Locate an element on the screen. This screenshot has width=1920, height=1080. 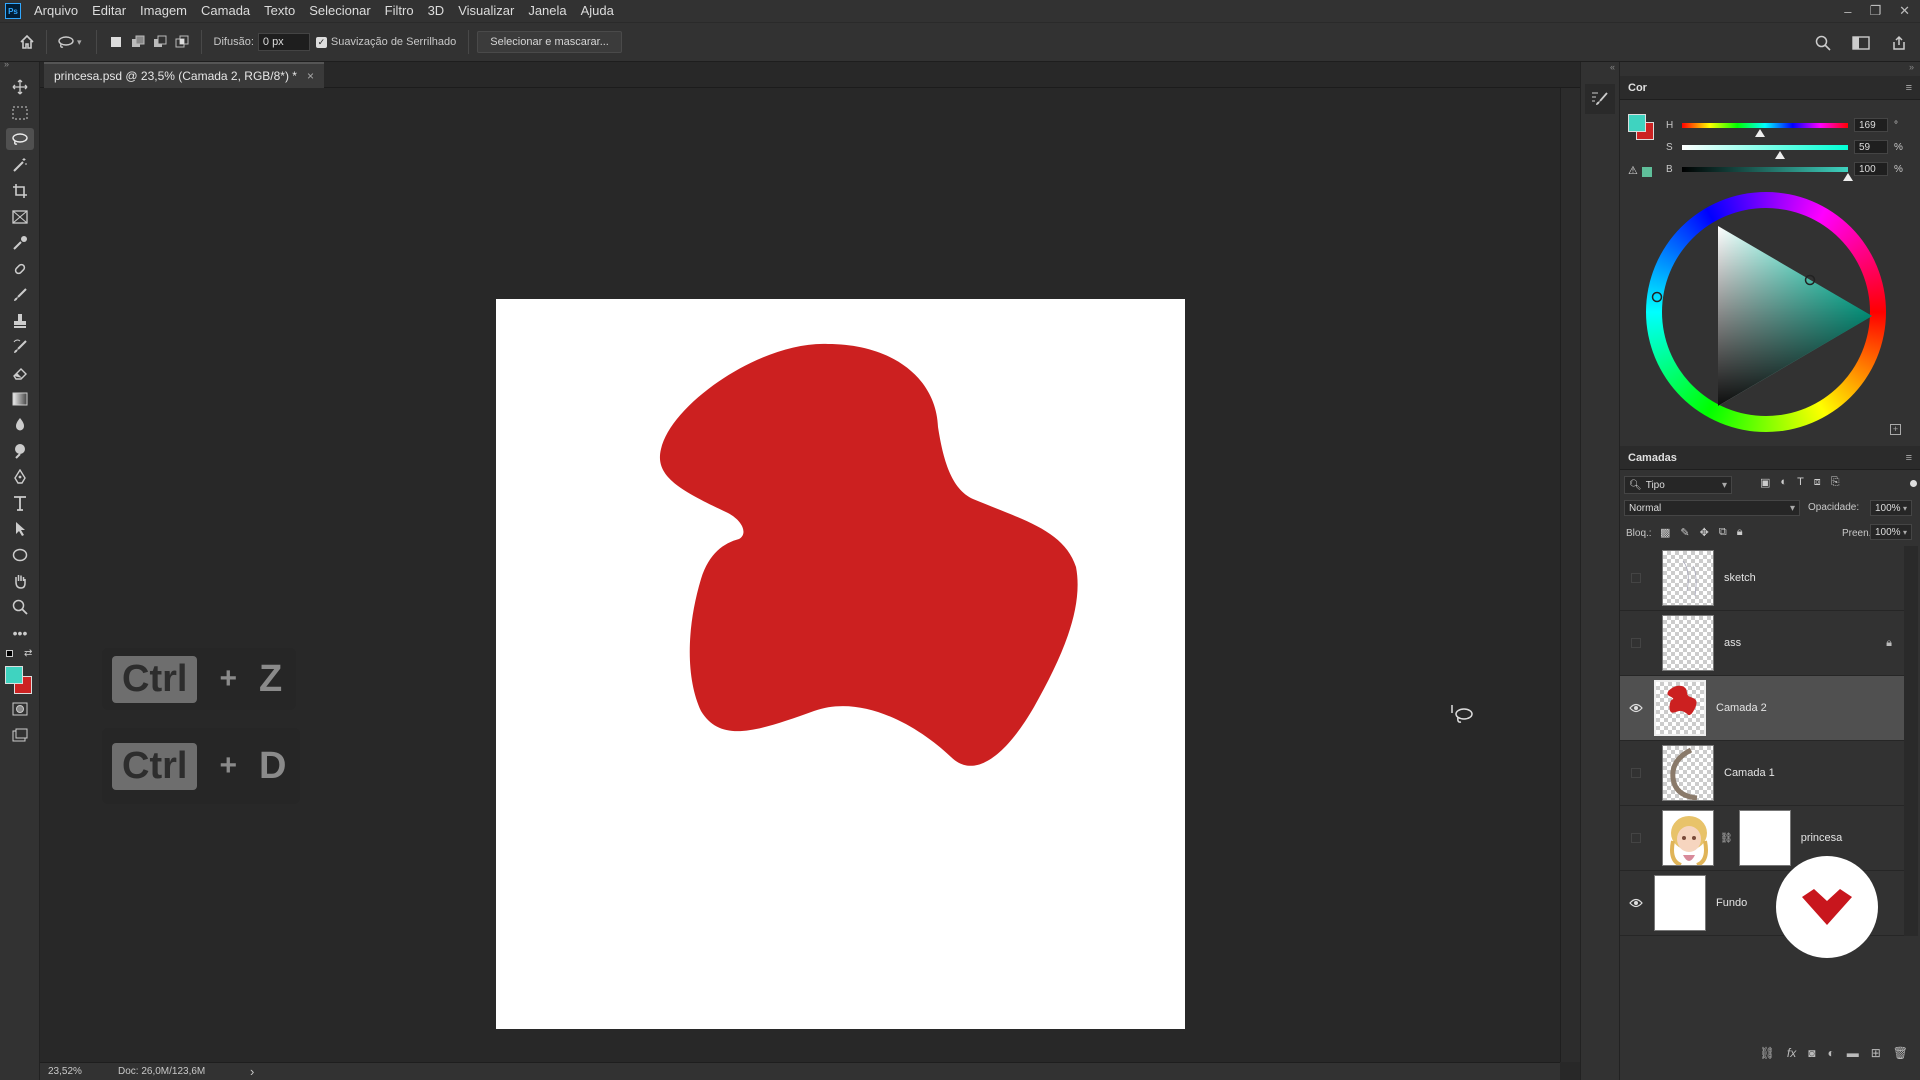
smart-object-filter-icon: ⎘ is located at coordinates (1835, 482).